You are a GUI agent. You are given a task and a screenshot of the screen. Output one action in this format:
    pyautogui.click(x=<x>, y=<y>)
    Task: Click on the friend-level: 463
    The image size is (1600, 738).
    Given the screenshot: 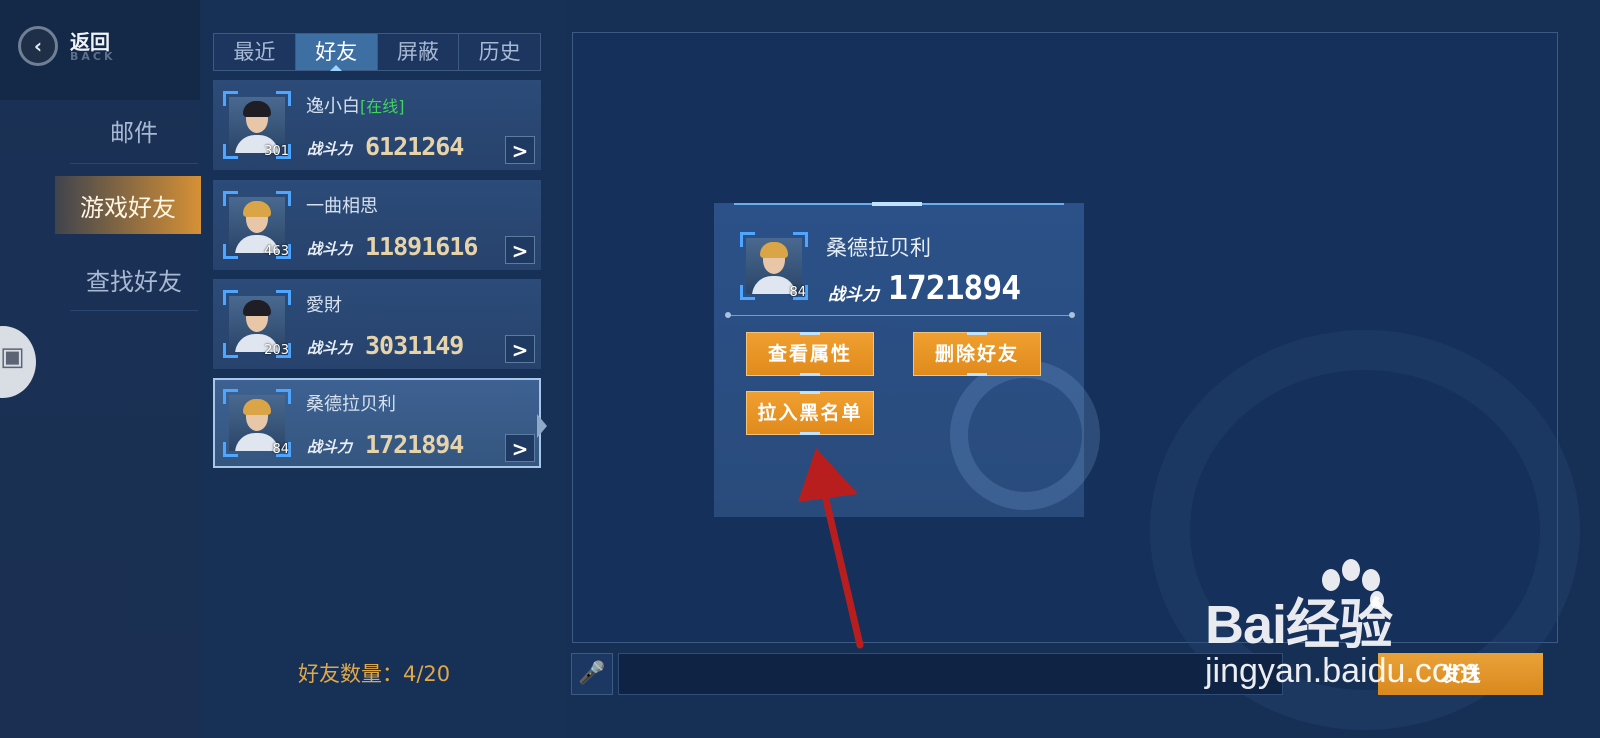 What is the action you would take?
    pyautogui.click(x=276, y=251)
    